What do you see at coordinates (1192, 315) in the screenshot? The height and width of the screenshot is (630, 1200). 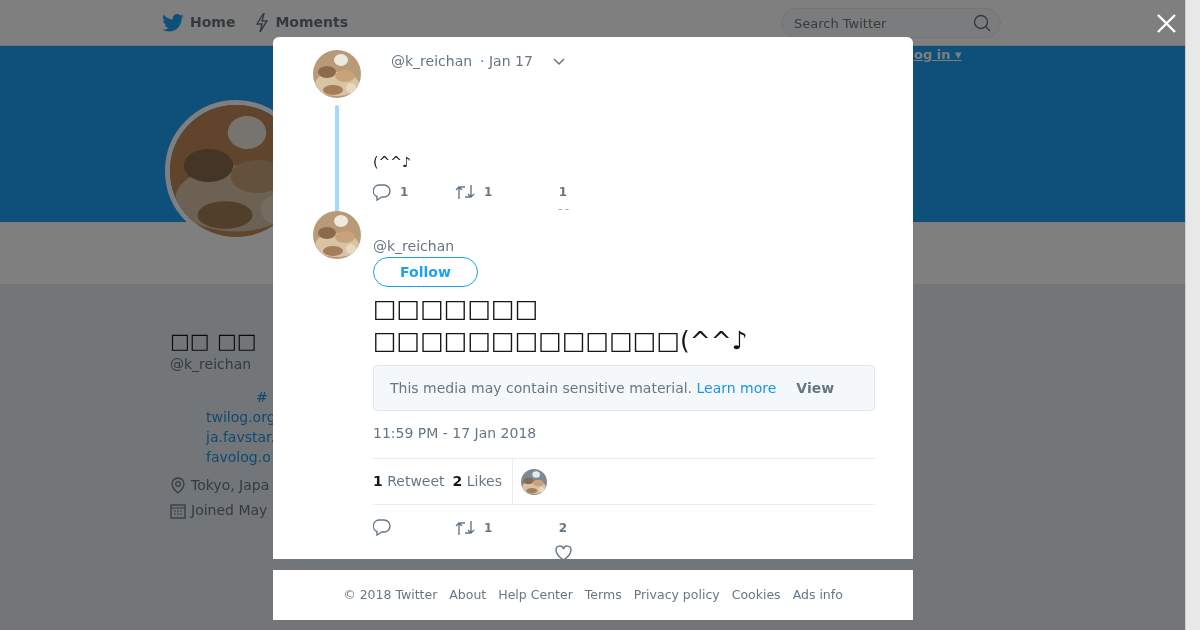 I see `scrollbar` at bounding box center [1192, 315].